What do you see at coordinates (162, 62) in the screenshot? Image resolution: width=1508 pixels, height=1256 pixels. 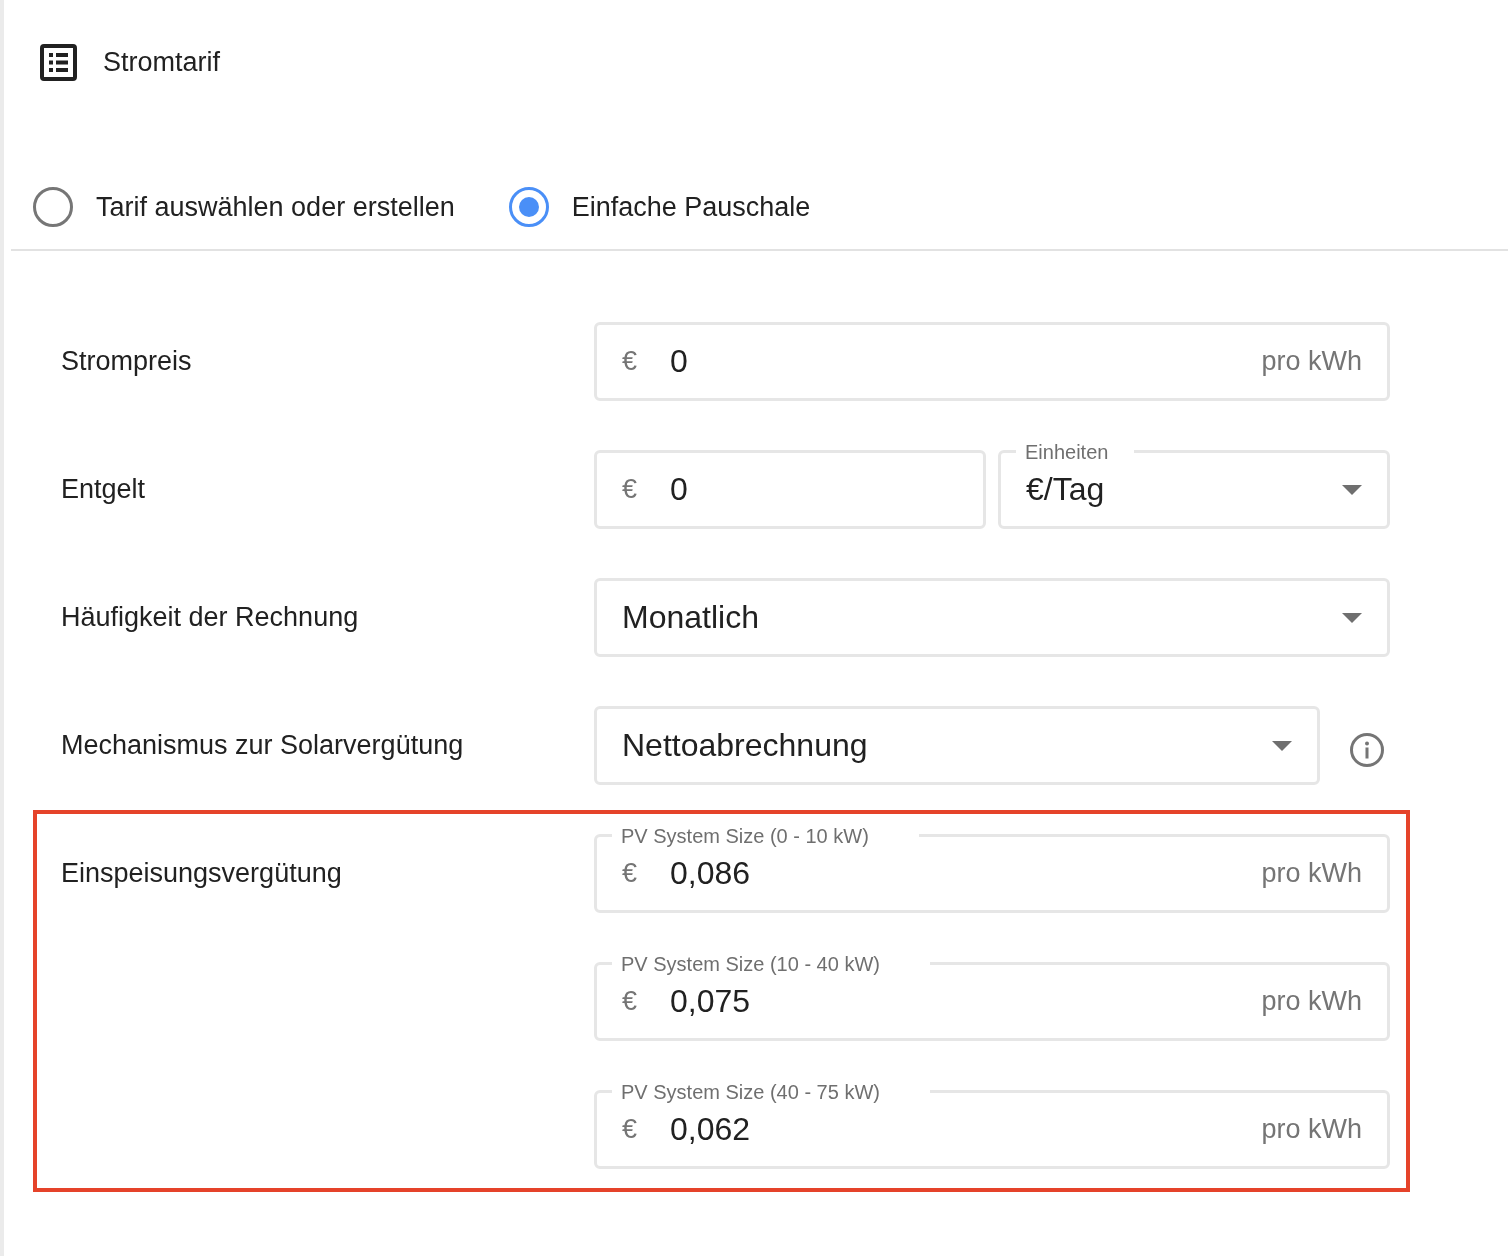 I see `section-title: Stromtarif` at bounding box center [162, 62].